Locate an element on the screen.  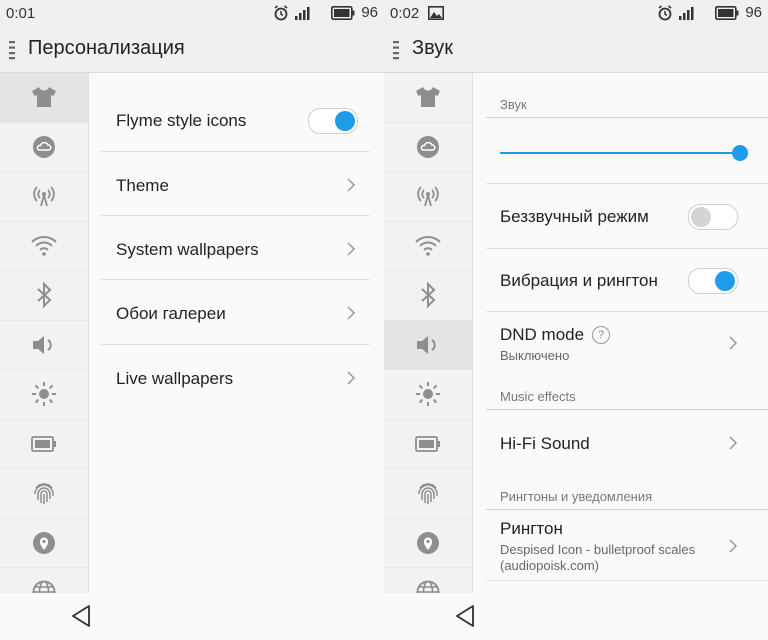
page-title: Персонализация is located at coordinates (106, 48).